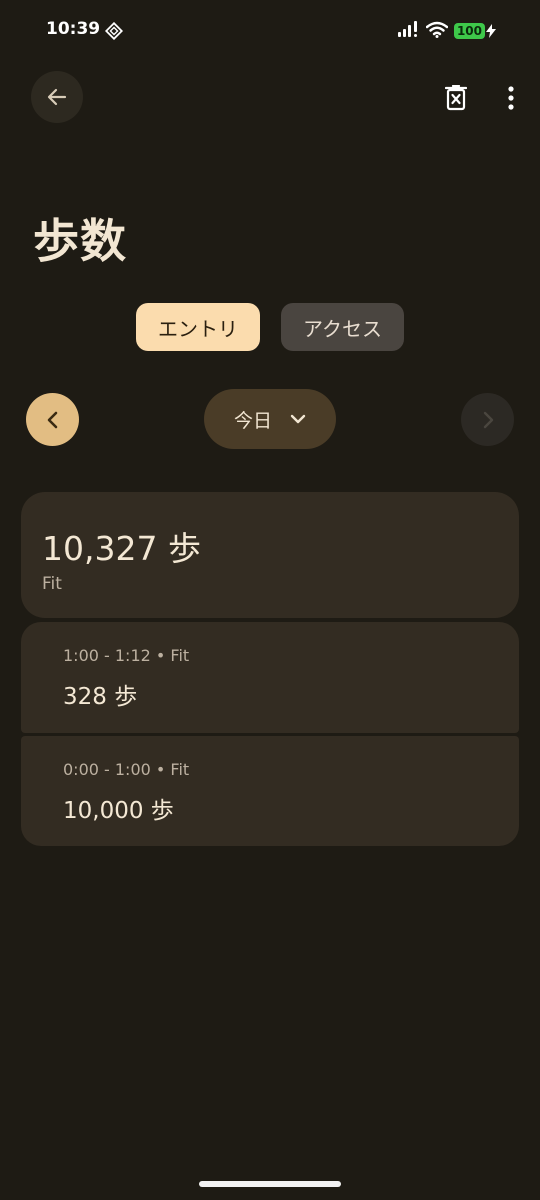  Describe the element at coordinates (100, 697) in the screenshot. I see `entry-steps-value: 328 歩` at that location.